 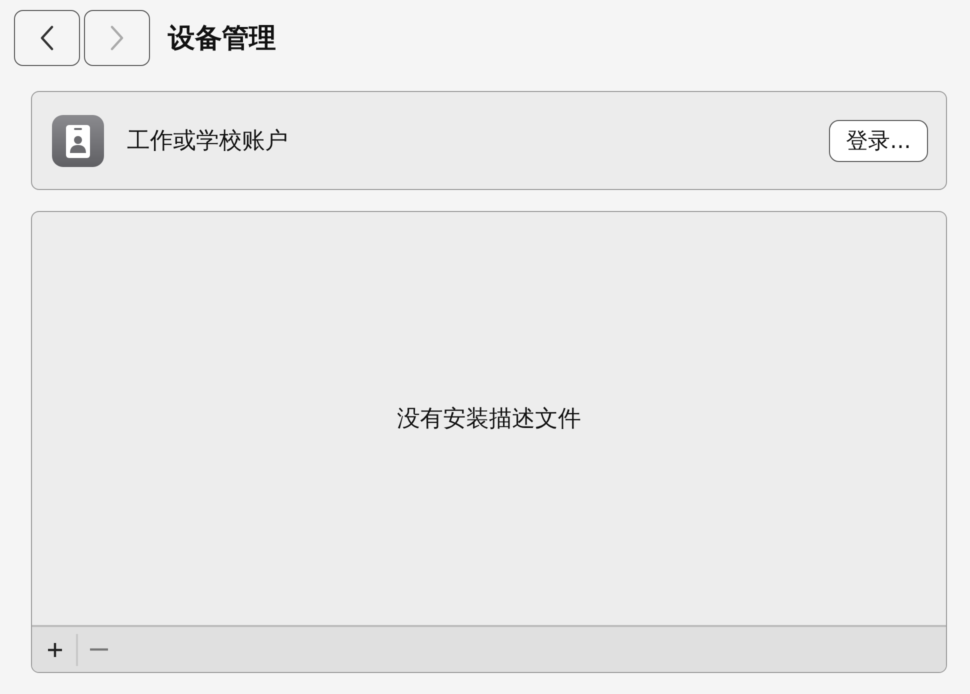 I want to click on back-button, so click(x=47, y=38).